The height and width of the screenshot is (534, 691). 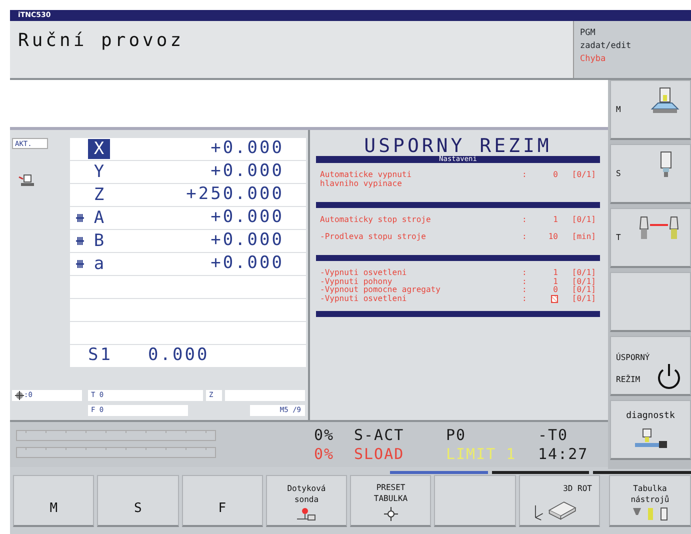 What do you see at coordinates (99, 241) in the screenshot?
I see `axis-label: B` at bounding box center [99, 241].